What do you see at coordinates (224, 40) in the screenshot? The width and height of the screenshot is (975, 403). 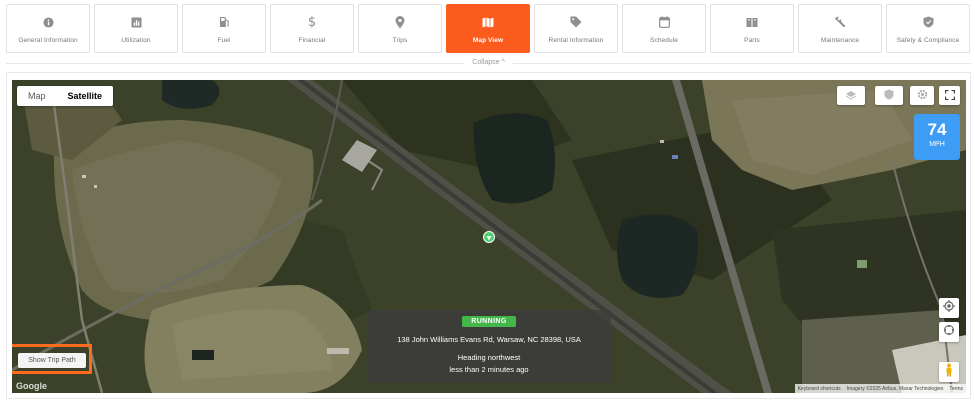 I see `tab-label: Fuel` at bounding box center [224, 40].